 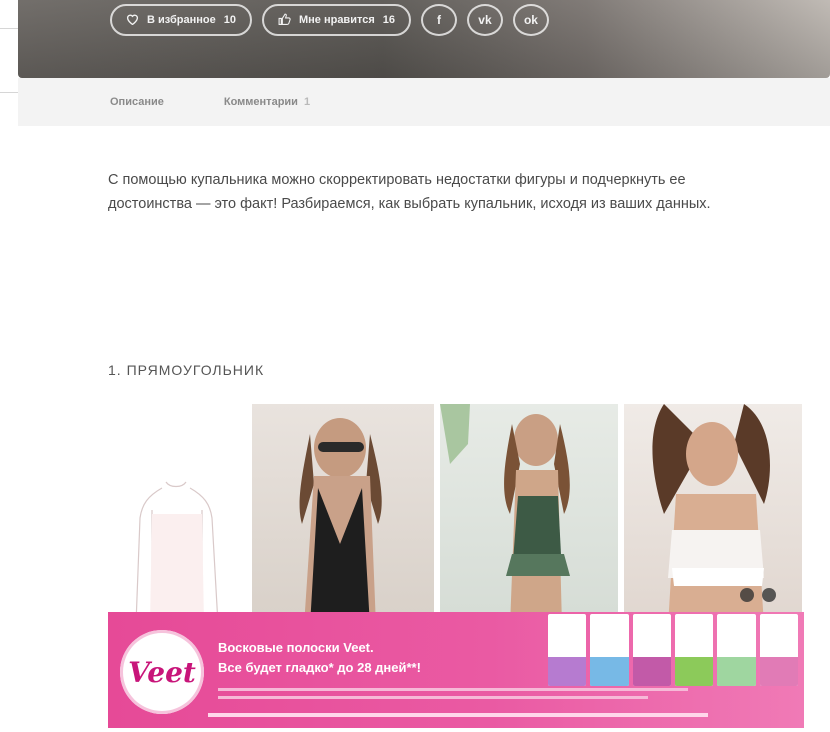 What do you see at coordinates (307, 102) in the screenshot?
I see `comments-count-badge: 1` at bounding box center [307, 102].